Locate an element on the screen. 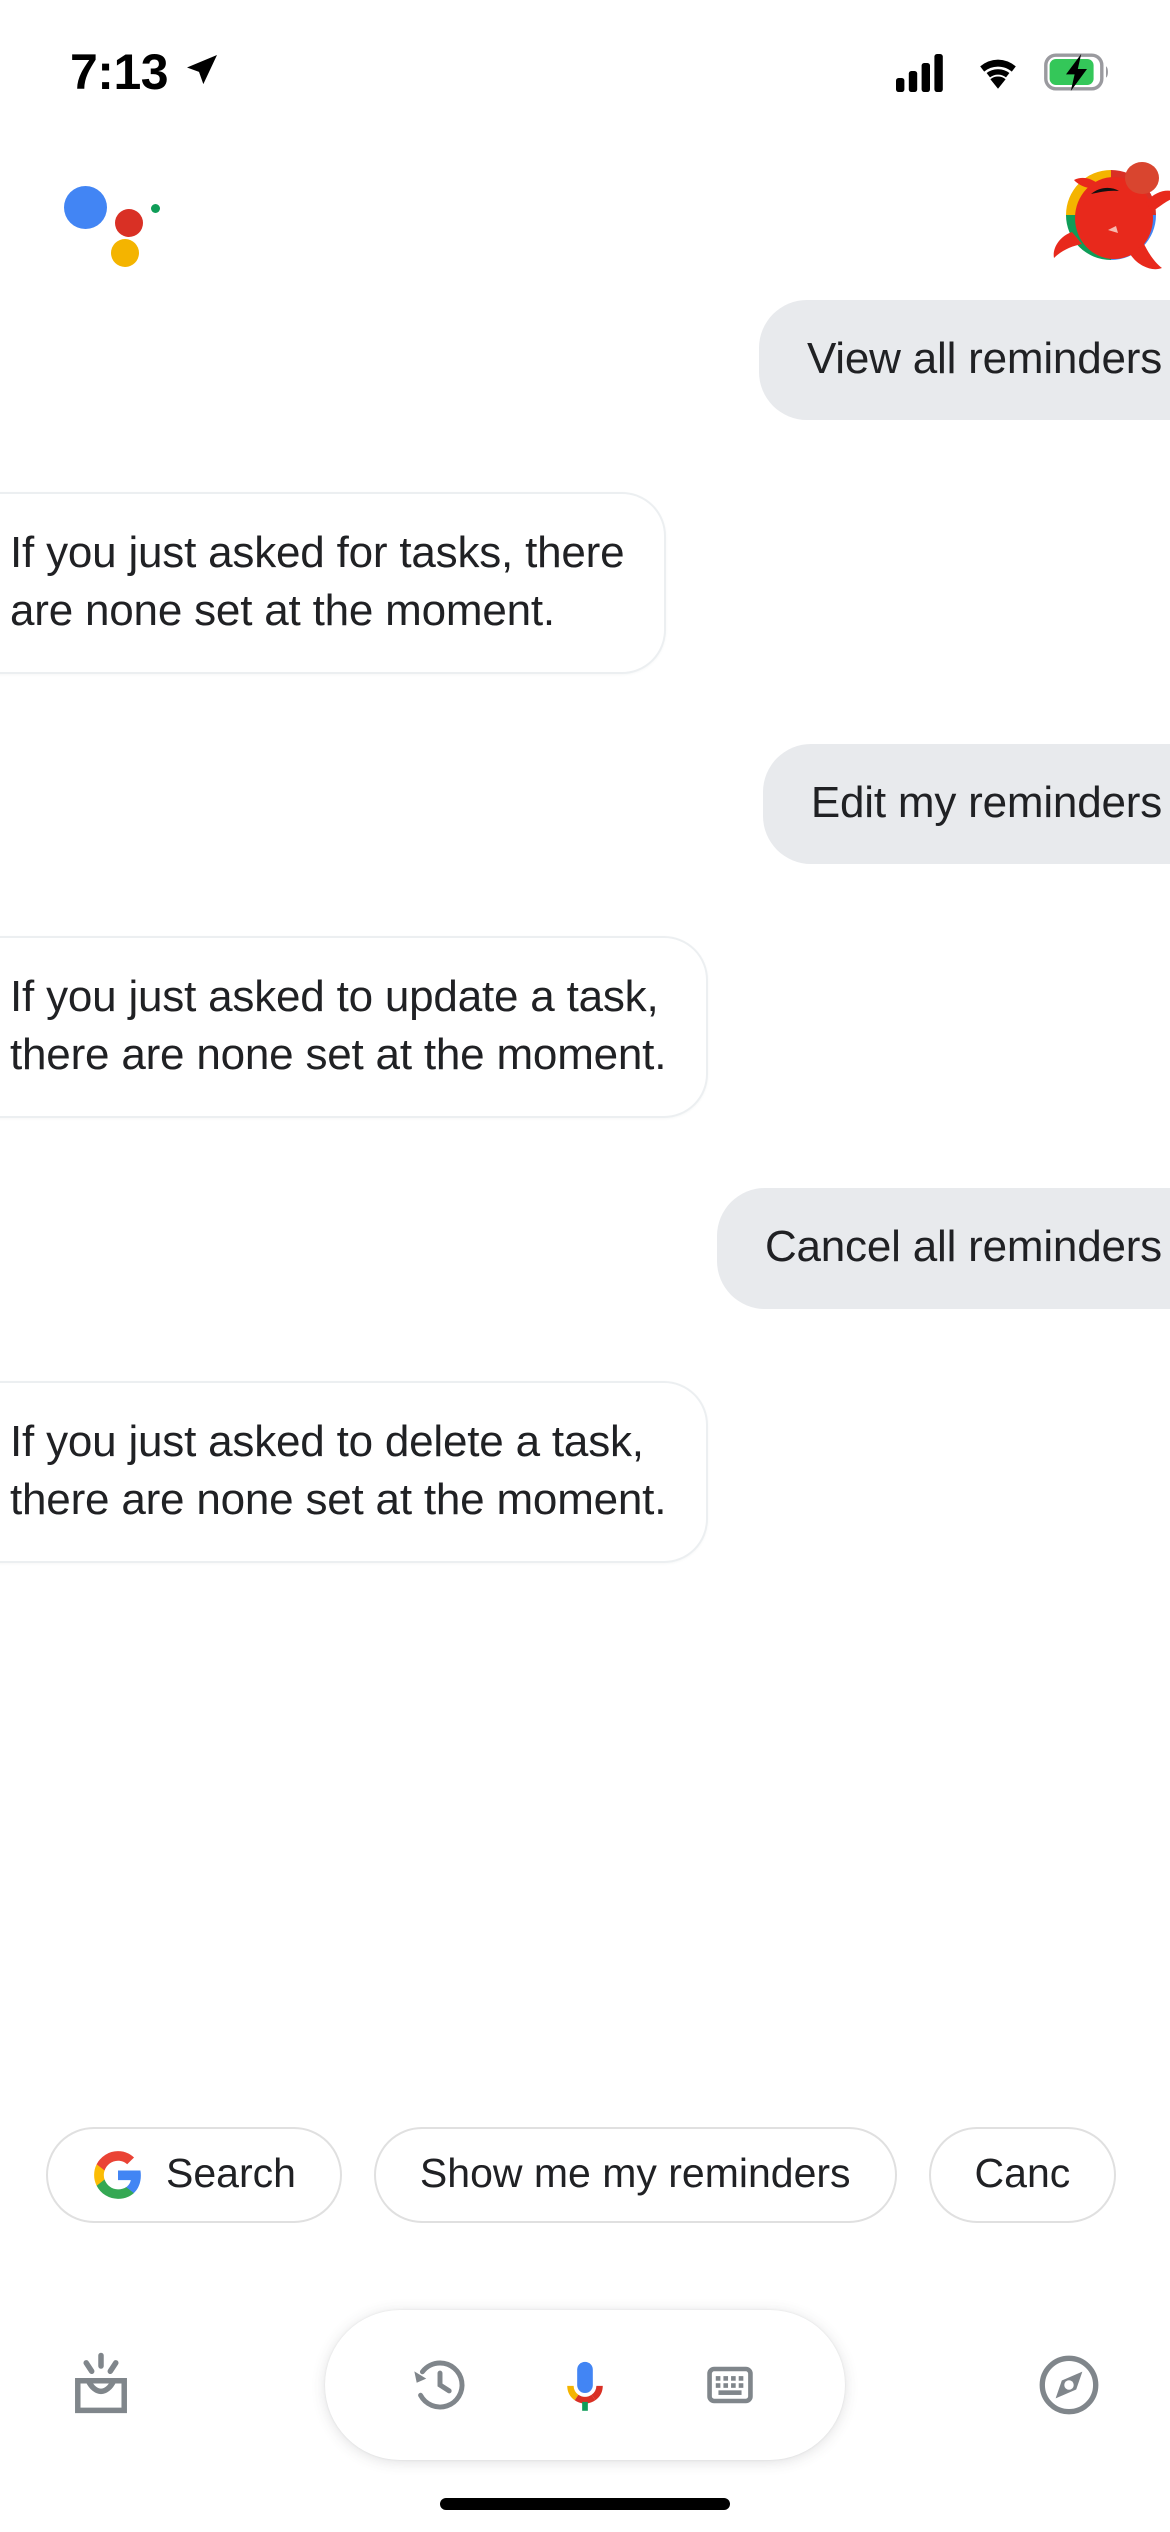 The height and width of the screenshot is (2532, 1170). status-bar-right is located at coordinates (1003, 70).